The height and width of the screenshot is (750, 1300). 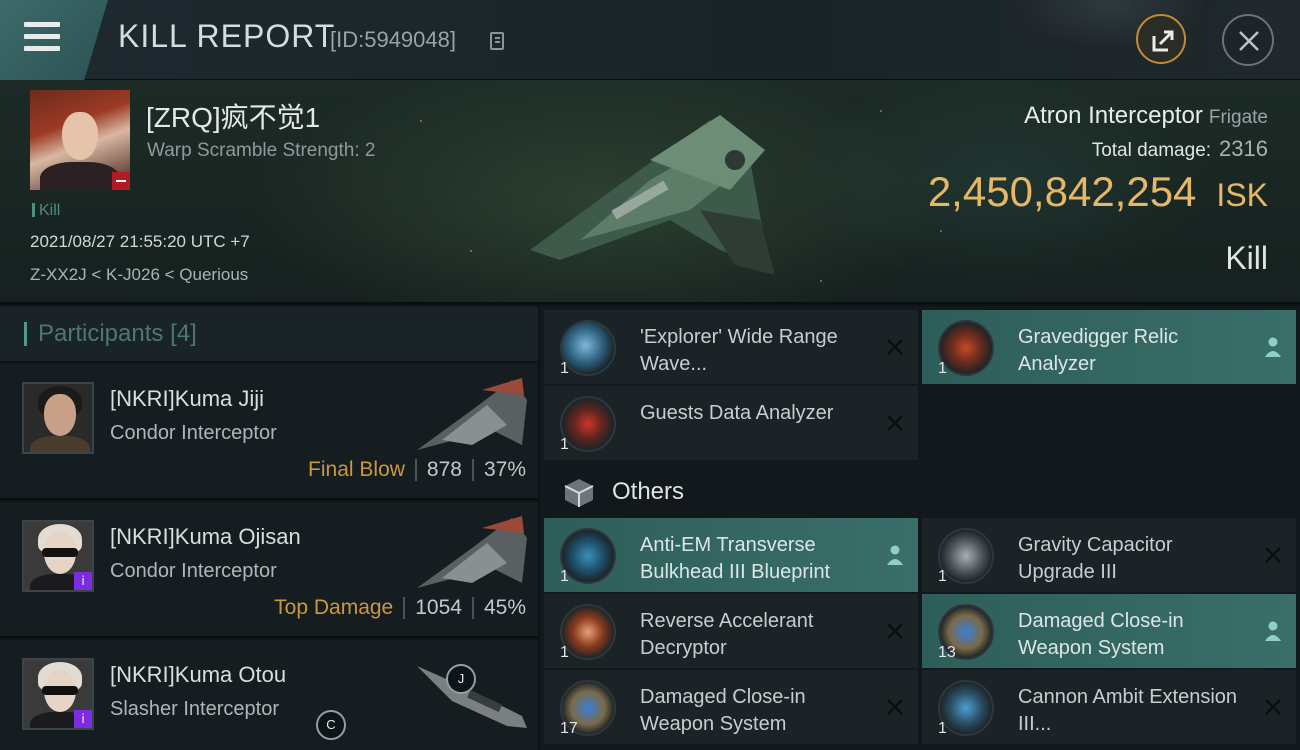 What do you see at coordinates (650, 40) in the screenshot?
I see `top-bar: KILL REPORT [ID:5949048]` at bounding box center [650, 40].